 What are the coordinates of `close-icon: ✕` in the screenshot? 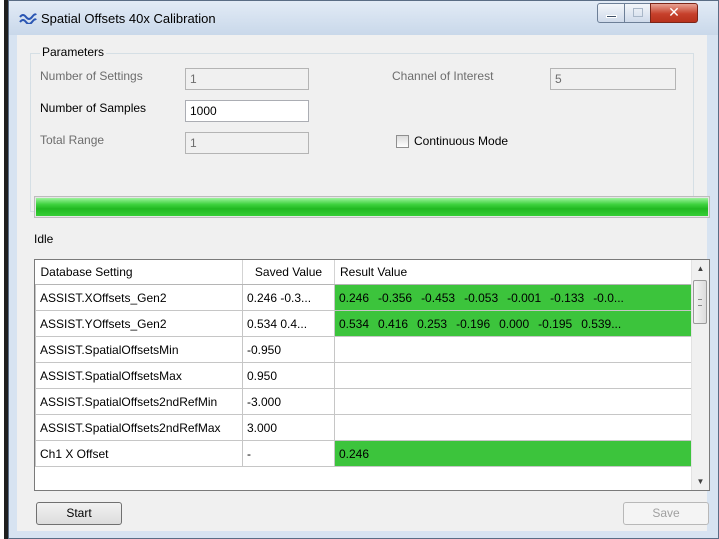 It's located at (674, 13).